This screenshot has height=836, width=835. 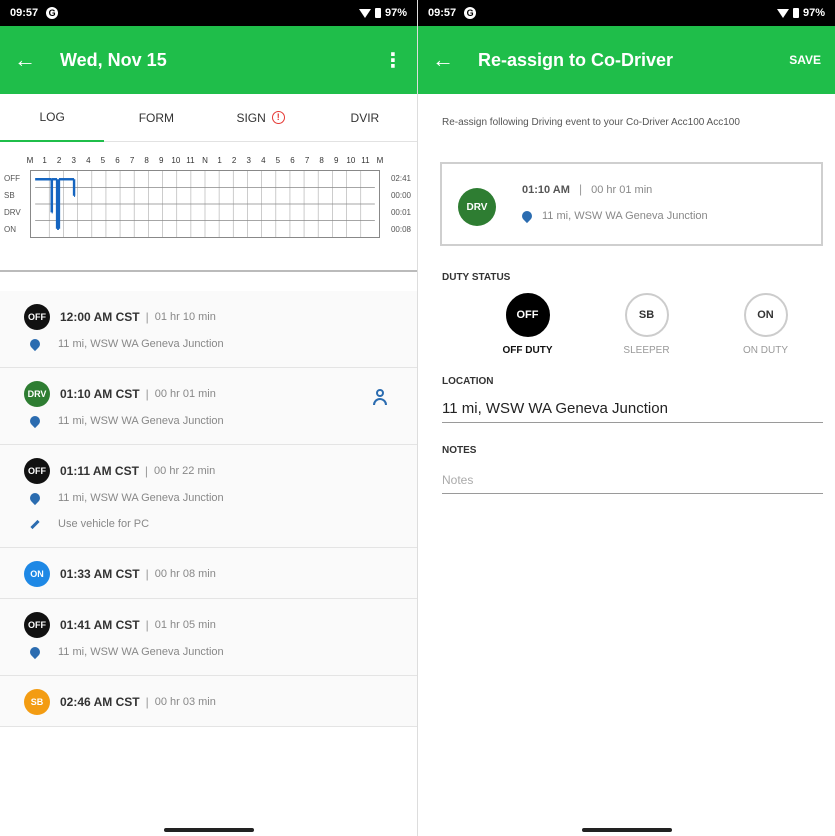 I want to click on duty-circle-off: OFF, so click(x=527, y=315).